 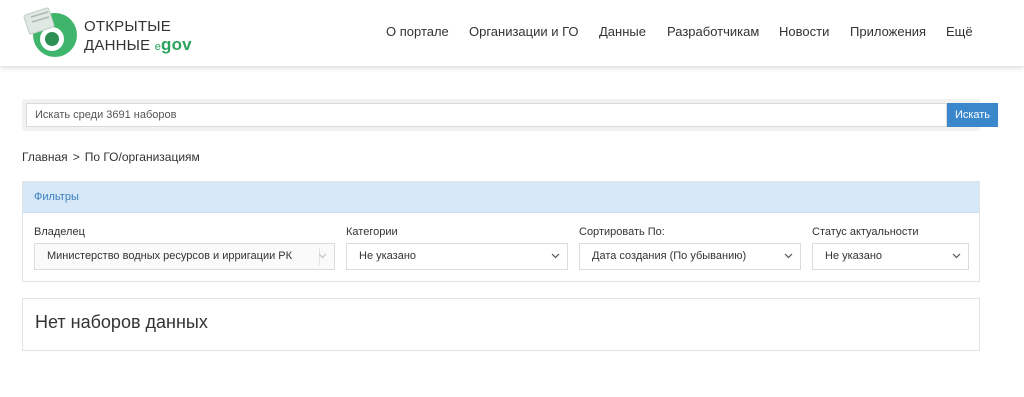 I want to click on logo: ОТКРЫТЫЕ ДАННЫЕ egov, so click(x=112, y=33).